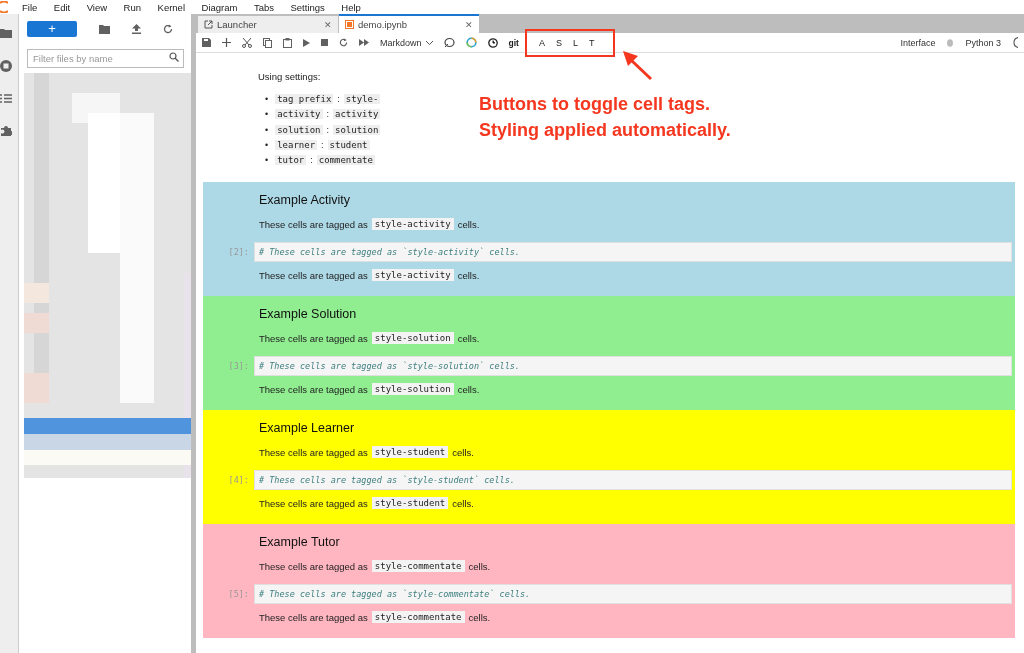 Image resolution: width=1024 pixels, height=653 pixels. What do you see at coordinates (263, 7) in the screenshot?
I see `menu-item: Tabs` at bounding box center [263, 7].